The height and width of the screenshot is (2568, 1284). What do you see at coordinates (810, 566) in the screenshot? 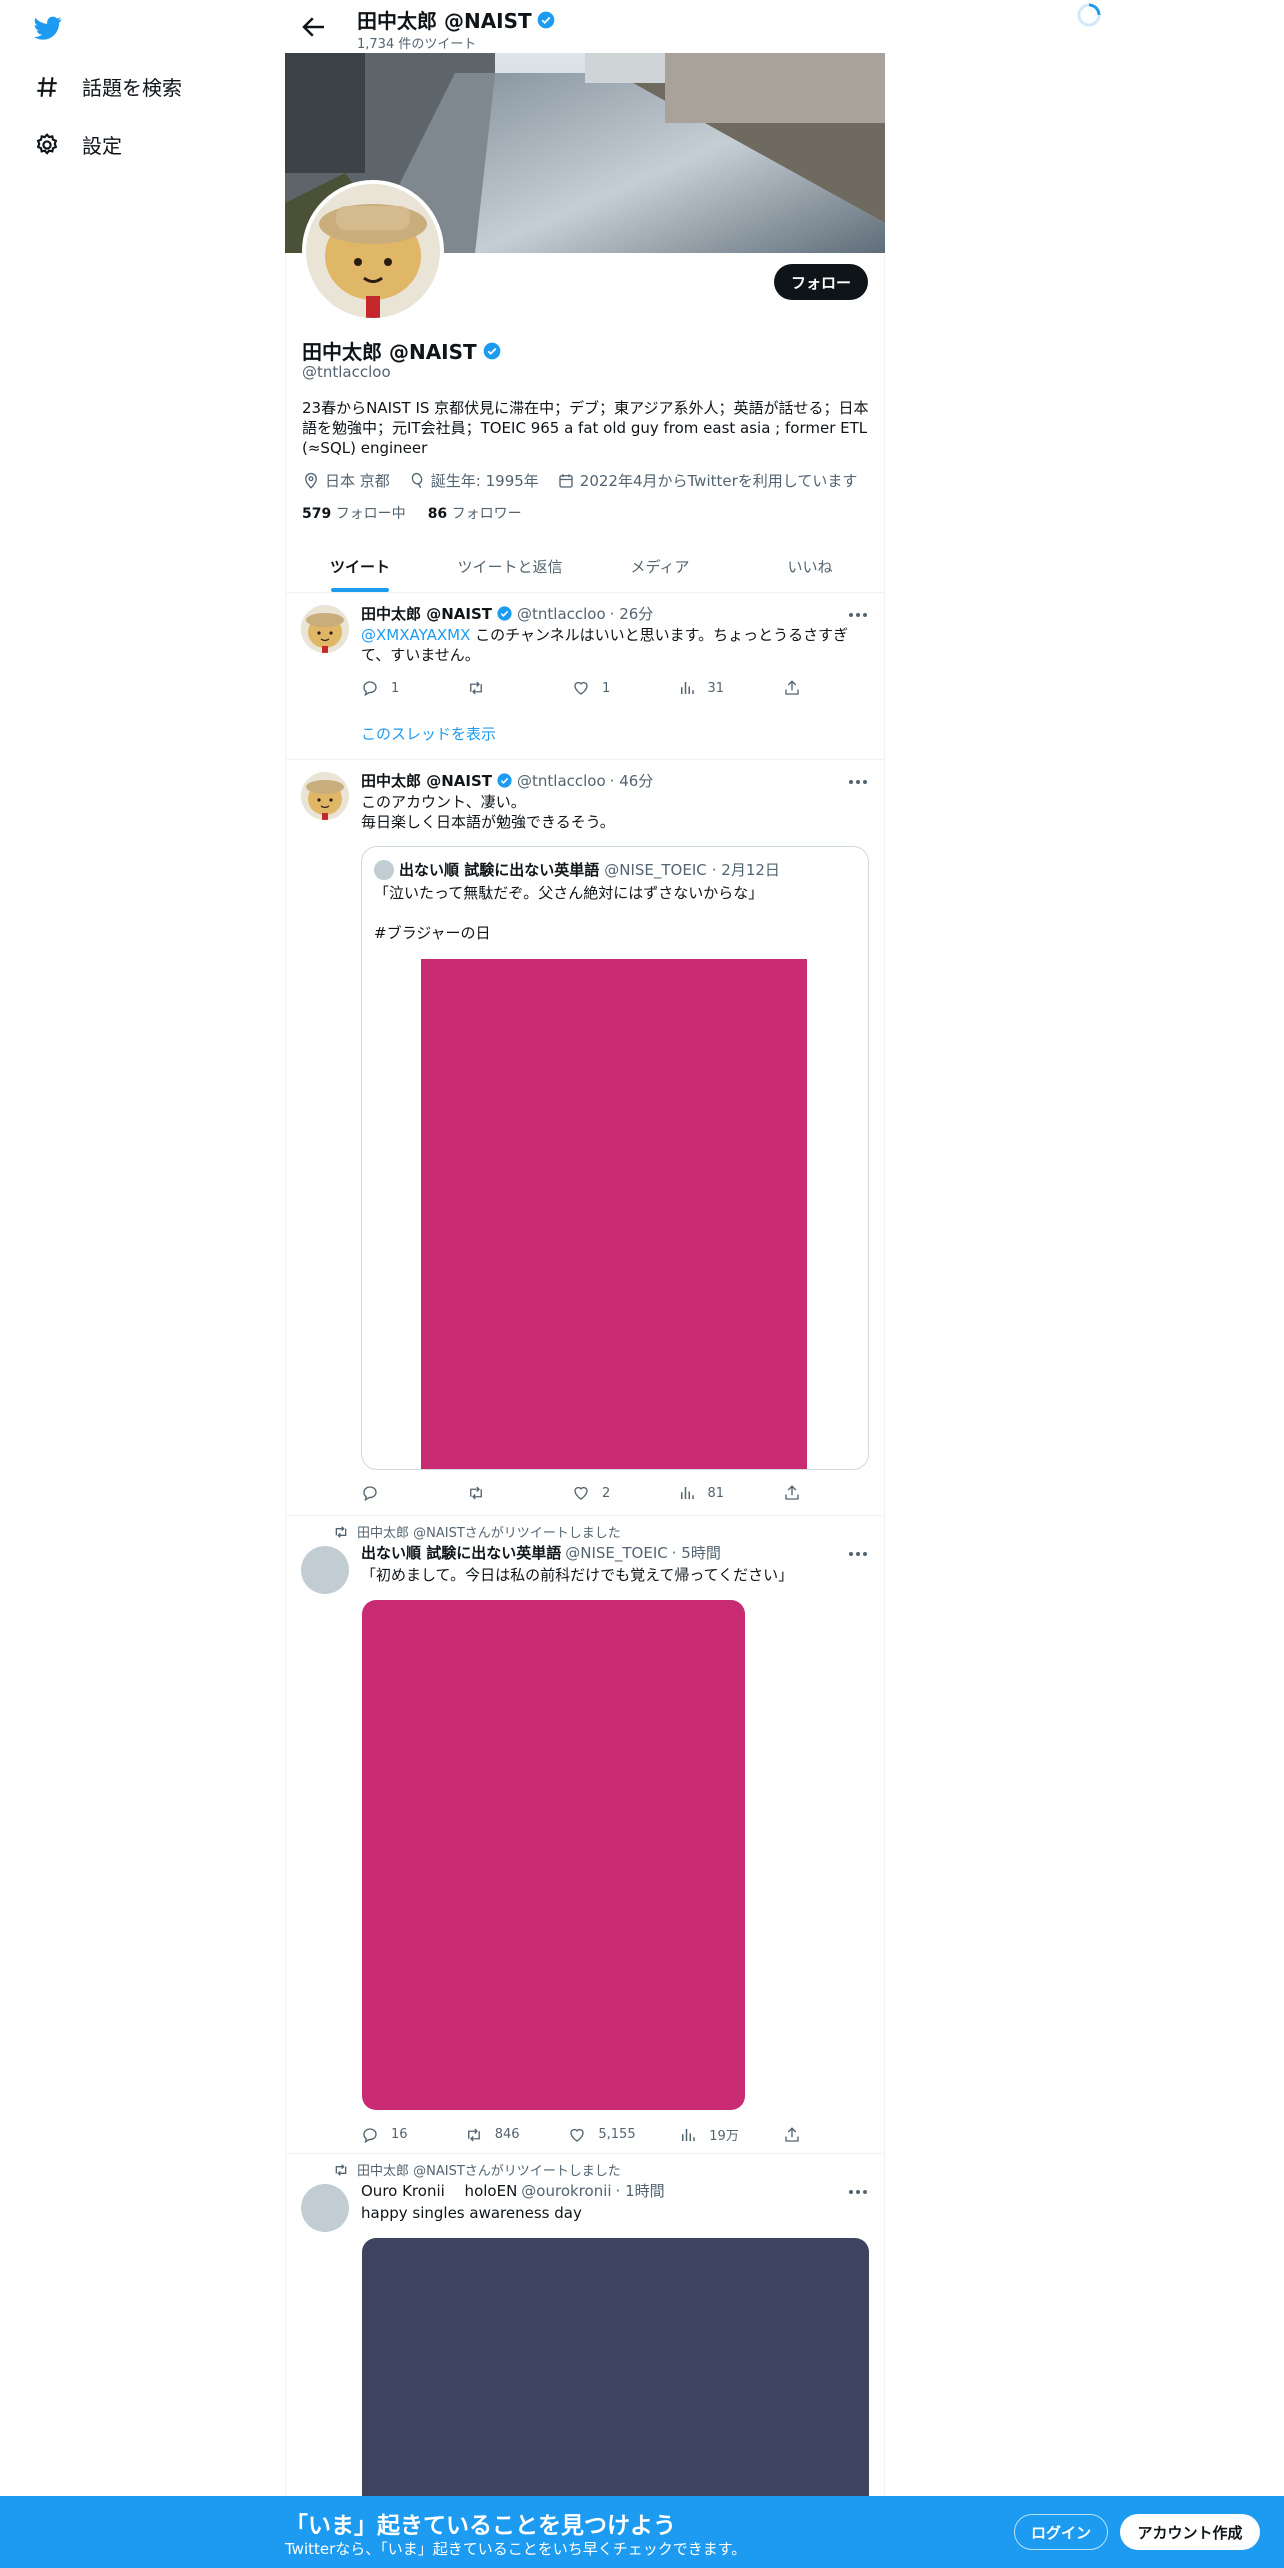
I see `tab-likes: いいね` at bounding box center [810, 566].